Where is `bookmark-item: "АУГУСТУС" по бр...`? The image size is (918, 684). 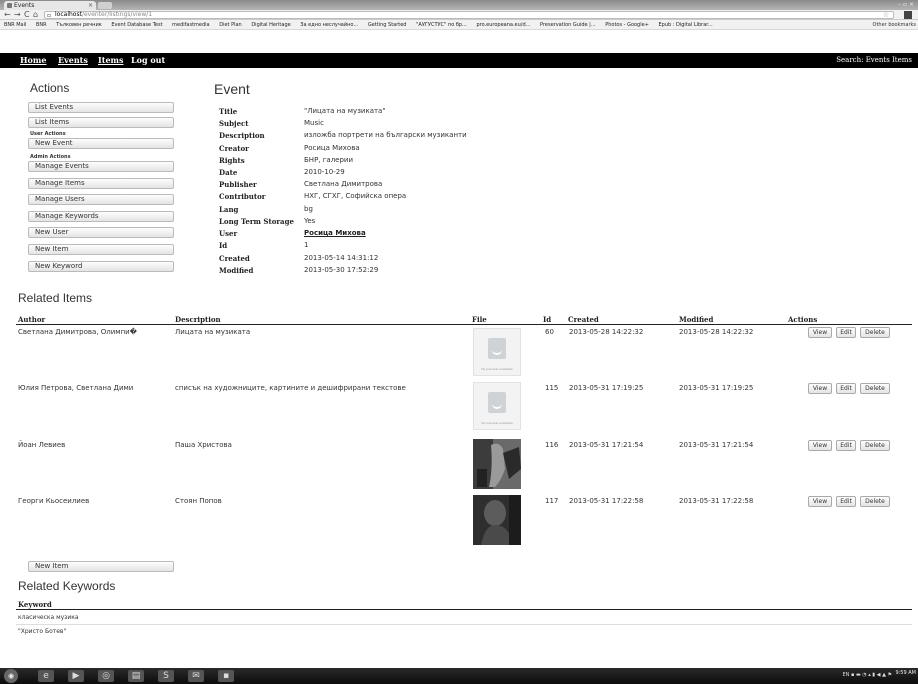 bookmark-item: "АУГУСТУС" по бр... is located at coordinates (441, 24).